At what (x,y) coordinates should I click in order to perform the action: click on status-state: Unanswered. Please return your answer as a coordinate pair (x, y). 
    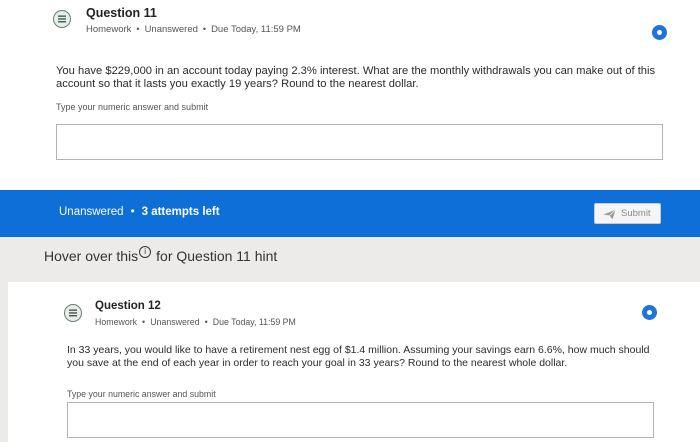
    Looking at the image, I should click on (91, 212).